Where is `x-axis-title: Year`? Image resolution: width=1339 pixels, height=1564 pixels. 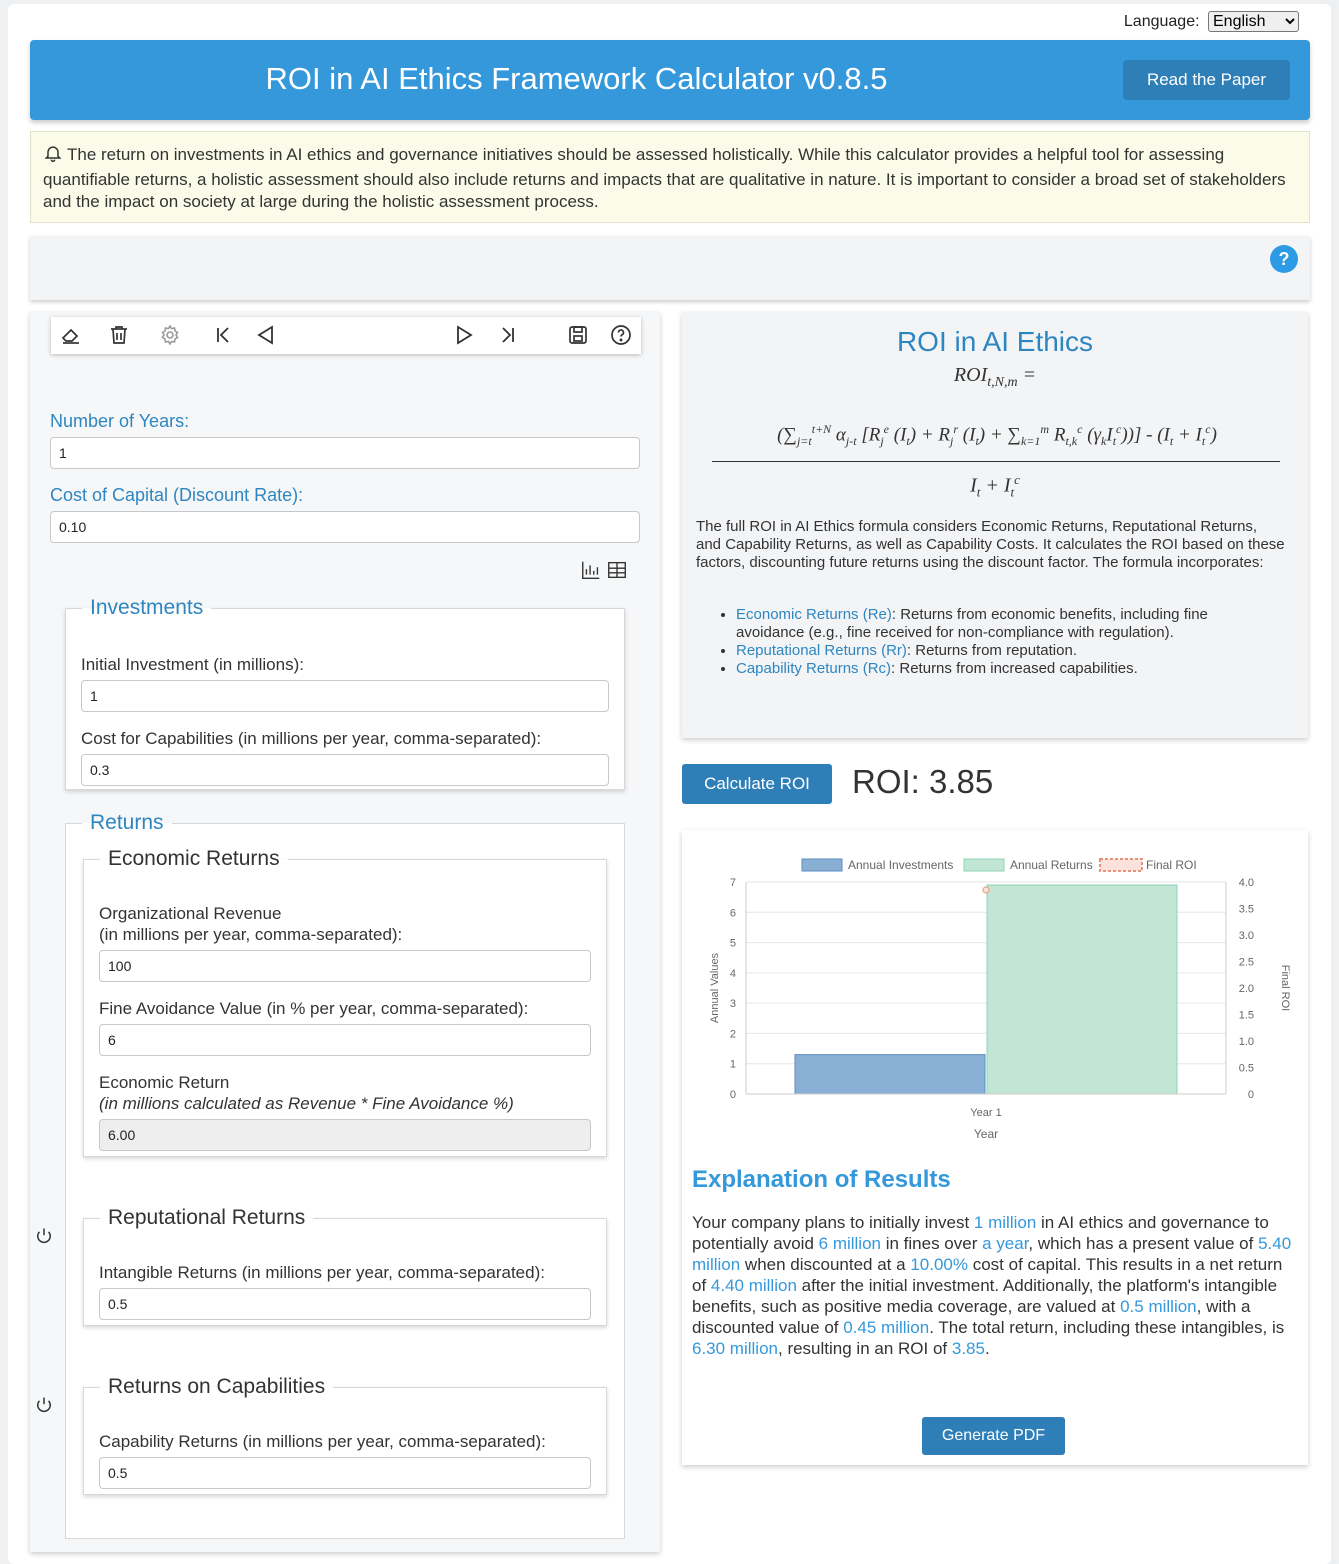
x-axis-title: Year is located at coordinates (986, 1134).